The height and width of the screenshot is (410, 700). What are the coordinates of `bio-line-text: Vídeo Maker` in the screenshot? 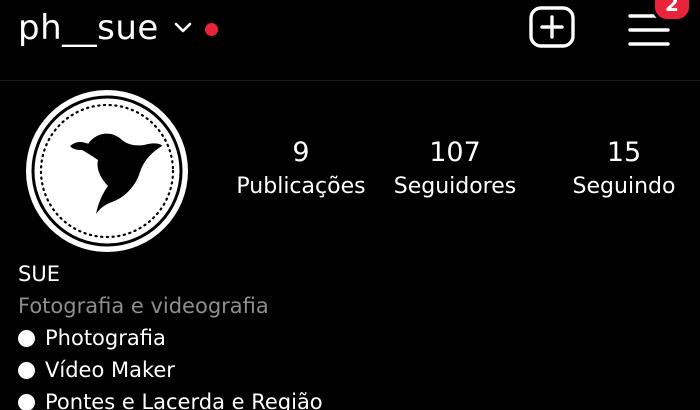 It's located at (110, 370).